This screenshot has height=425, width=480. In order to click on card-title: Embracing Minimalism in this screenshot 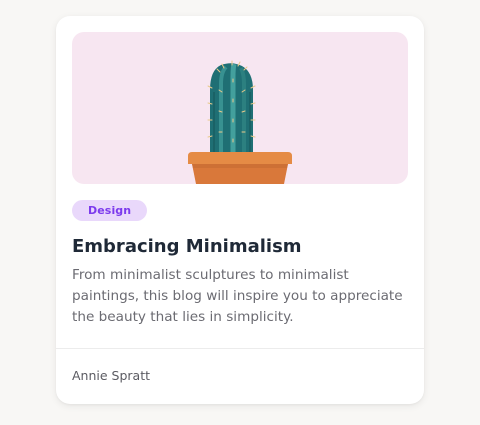, I will do `click(187, 246)`.